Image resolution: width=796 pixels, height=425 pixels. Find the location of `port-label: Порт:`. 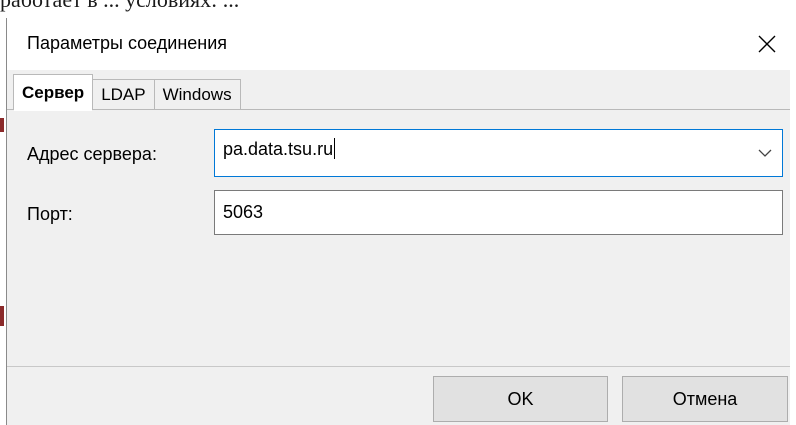

port-label: Порт: is located at coordinates (50, 214).